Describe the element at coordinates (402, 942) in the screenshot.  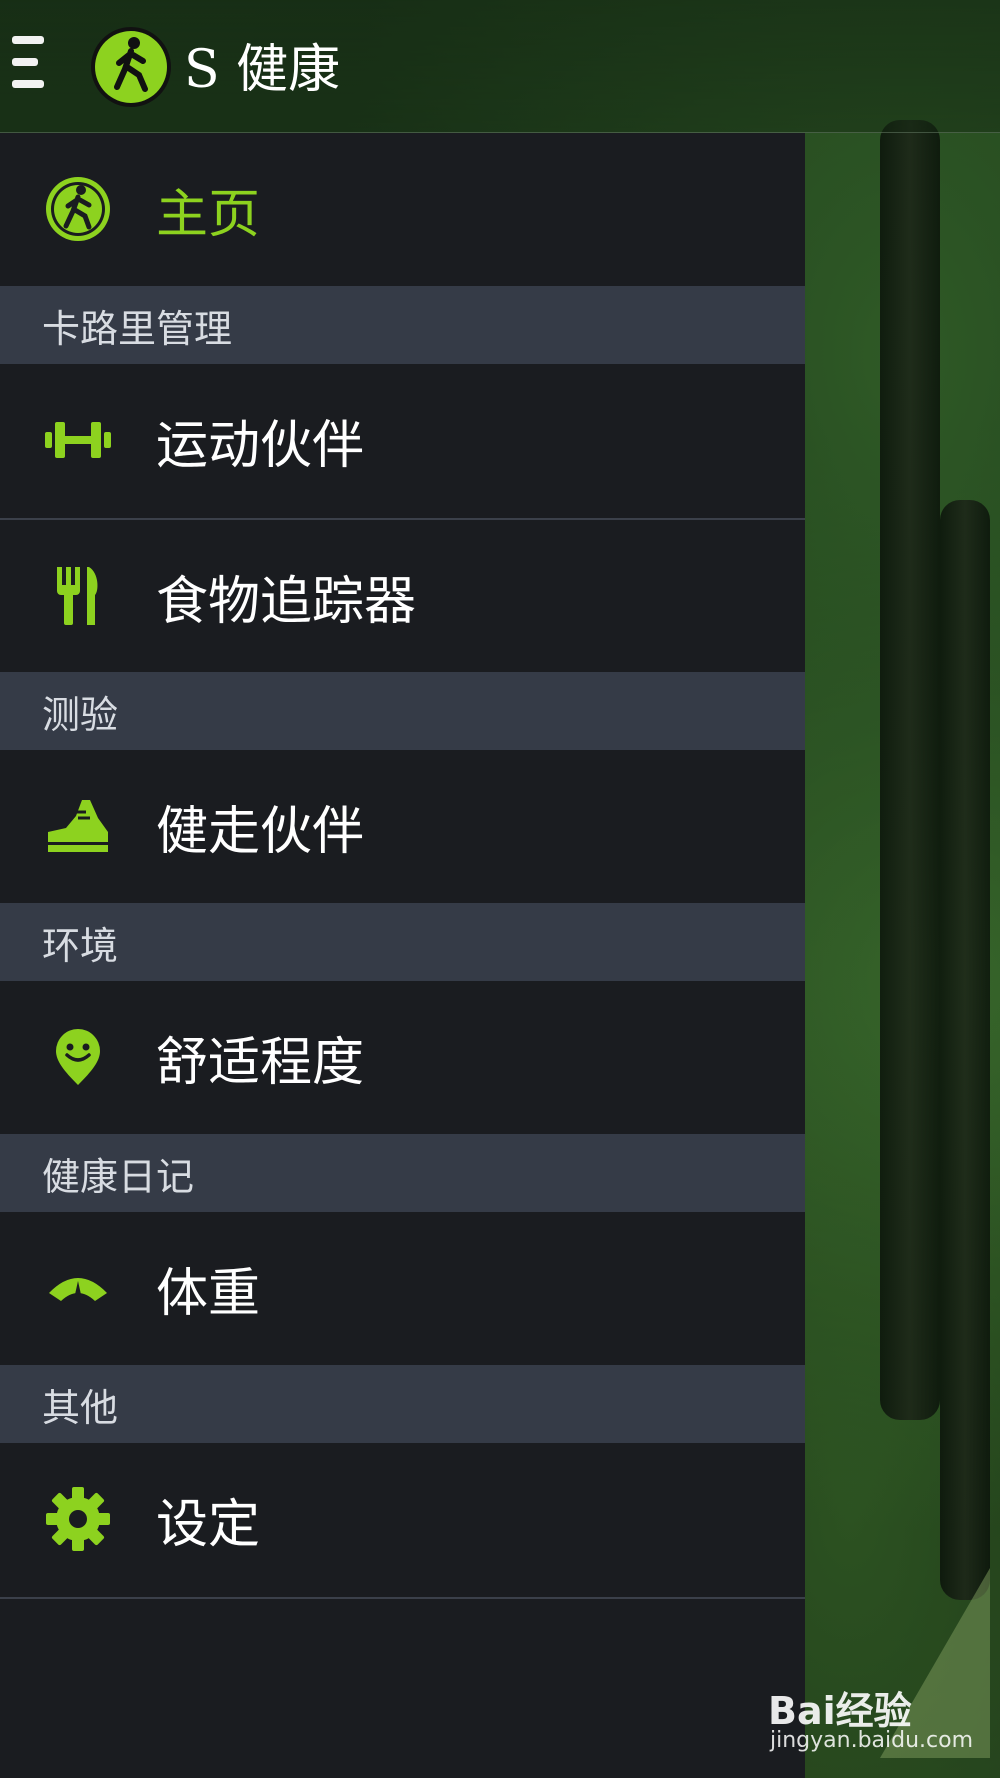
I see `section-header-environment: 环境` at that location.